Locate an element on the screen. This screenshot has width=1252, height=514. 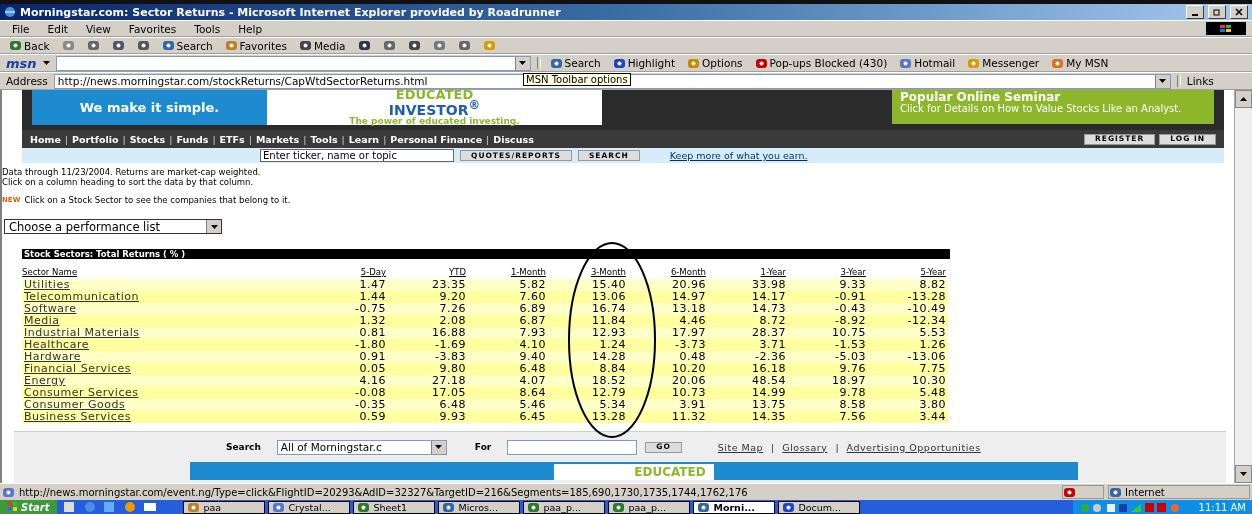
table-cell: -8.92 is located at coordinates (828, 321).